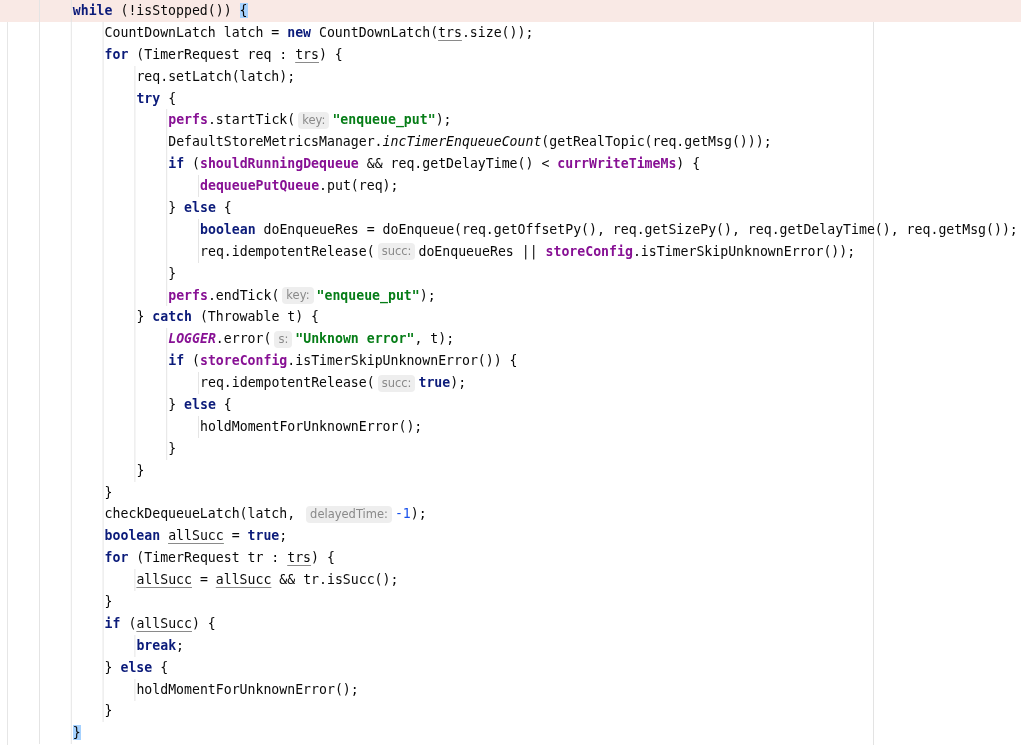 Image resolution: width=1021 pixels, height=745 pixels. What do you see at coordinates (216, 76) in the screenshot?
I see `code-text: req.setLatch(latch);` at bounding box center [216, 76].